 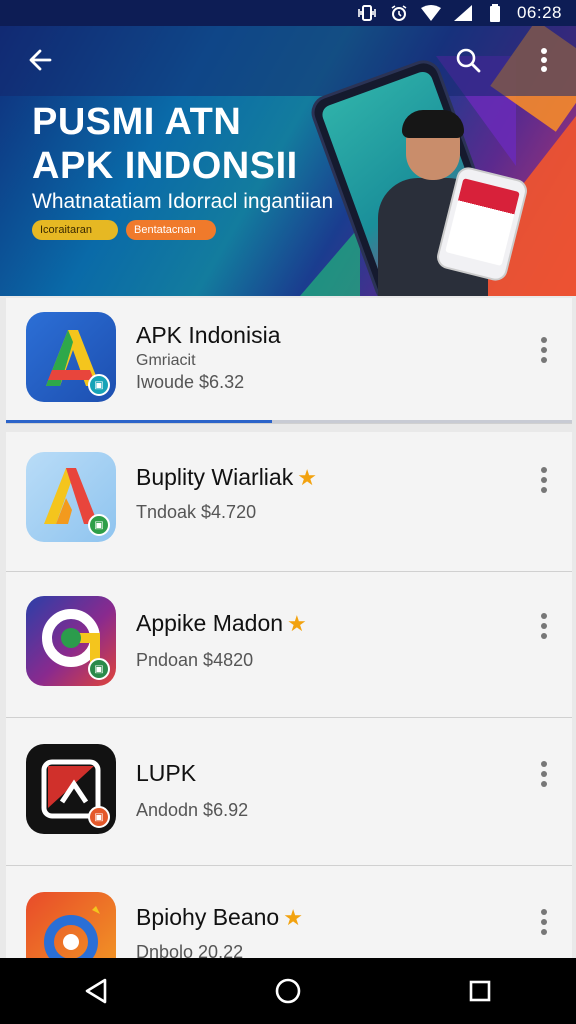 What do you see at coordinates (190, 382) in the screenshot?
I see `app-price: Iwoude $6.32` at bounding box center [190, 382].